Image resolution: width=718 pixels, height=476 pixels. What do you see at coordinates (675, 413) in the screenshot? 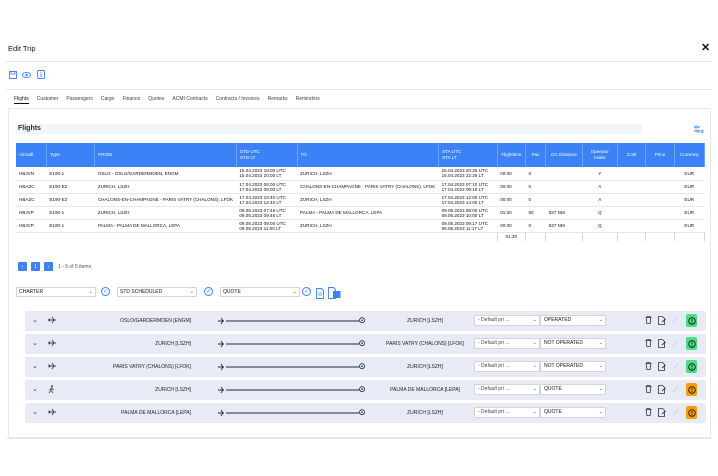
I see `disabled-icon` at bounding box center [675, 413].